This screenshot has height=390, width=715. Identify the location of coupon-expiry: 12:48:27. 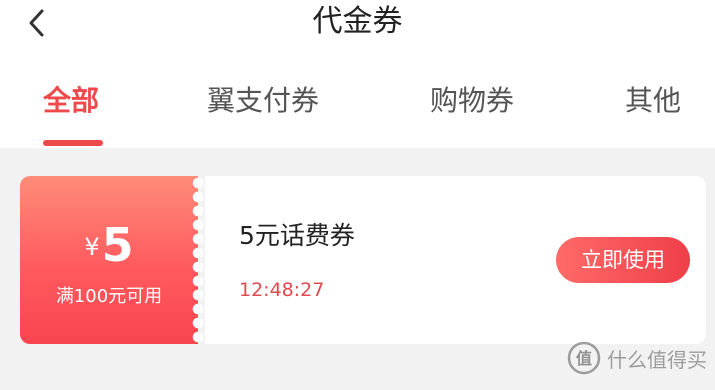
(282, 290).